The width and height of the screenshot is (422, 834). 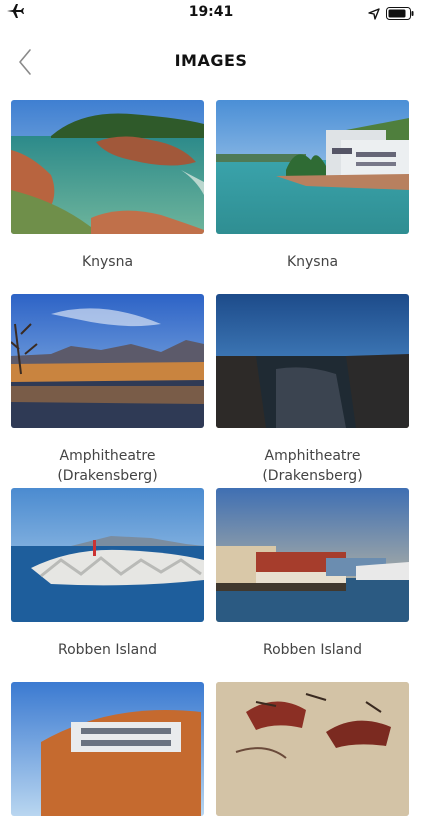 I want to click on battery-icon, so click(x=400, y=14).